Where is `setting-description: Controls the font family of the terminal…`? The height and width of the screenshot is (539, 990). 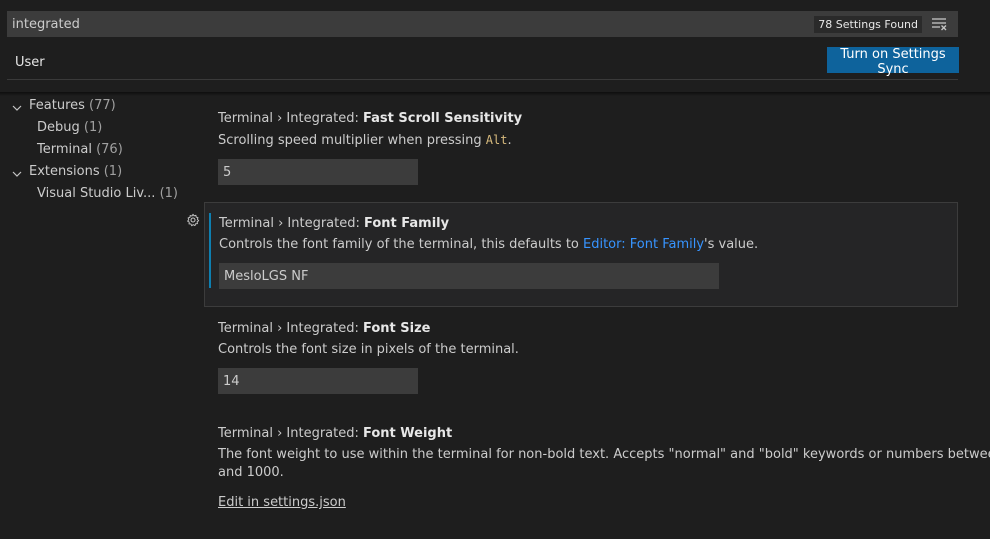 setting-description: Controls the font family of the terminal… is located at coordinates (588, 245).